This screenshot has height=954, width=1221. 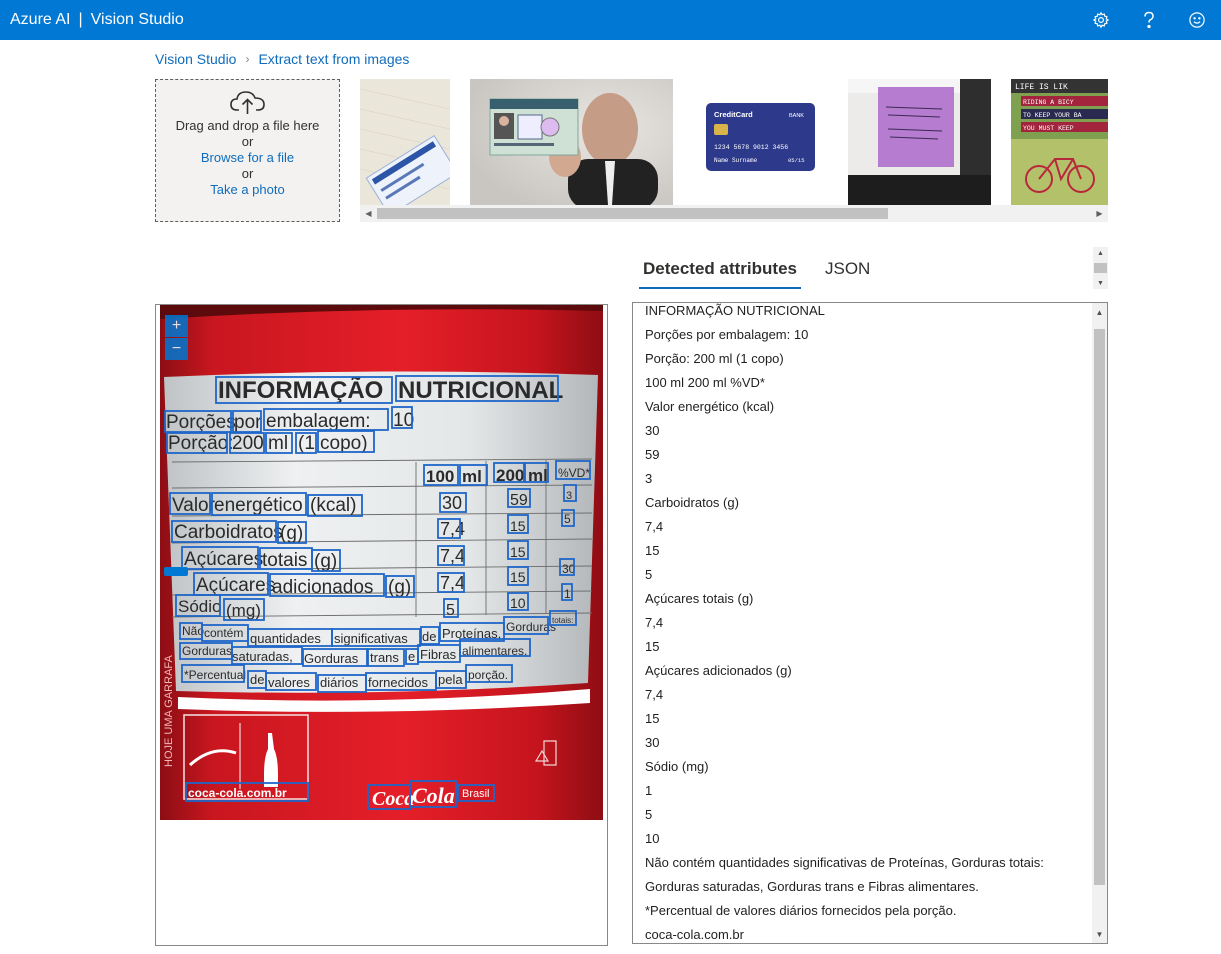 I want to click on detected-line: 10, so click(x=876, y=839).